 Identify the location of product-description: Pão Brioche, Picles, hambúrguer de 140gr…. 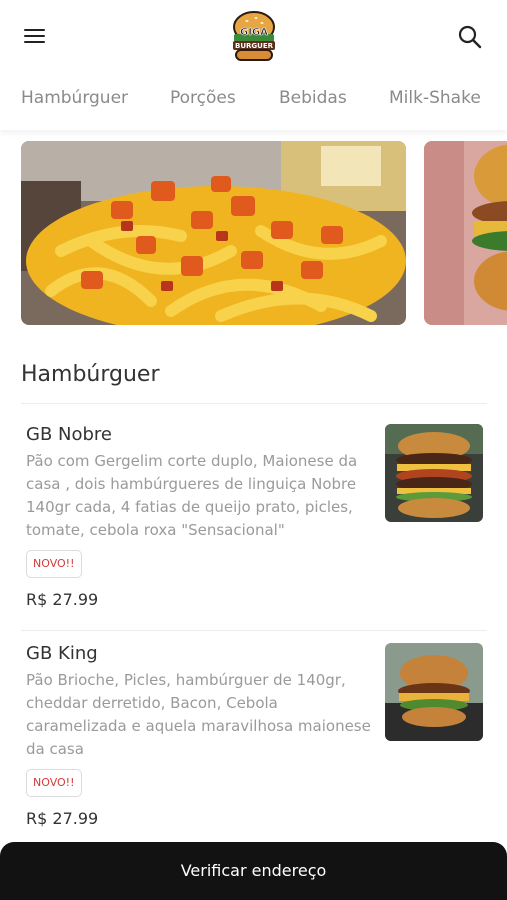
(198, 714).